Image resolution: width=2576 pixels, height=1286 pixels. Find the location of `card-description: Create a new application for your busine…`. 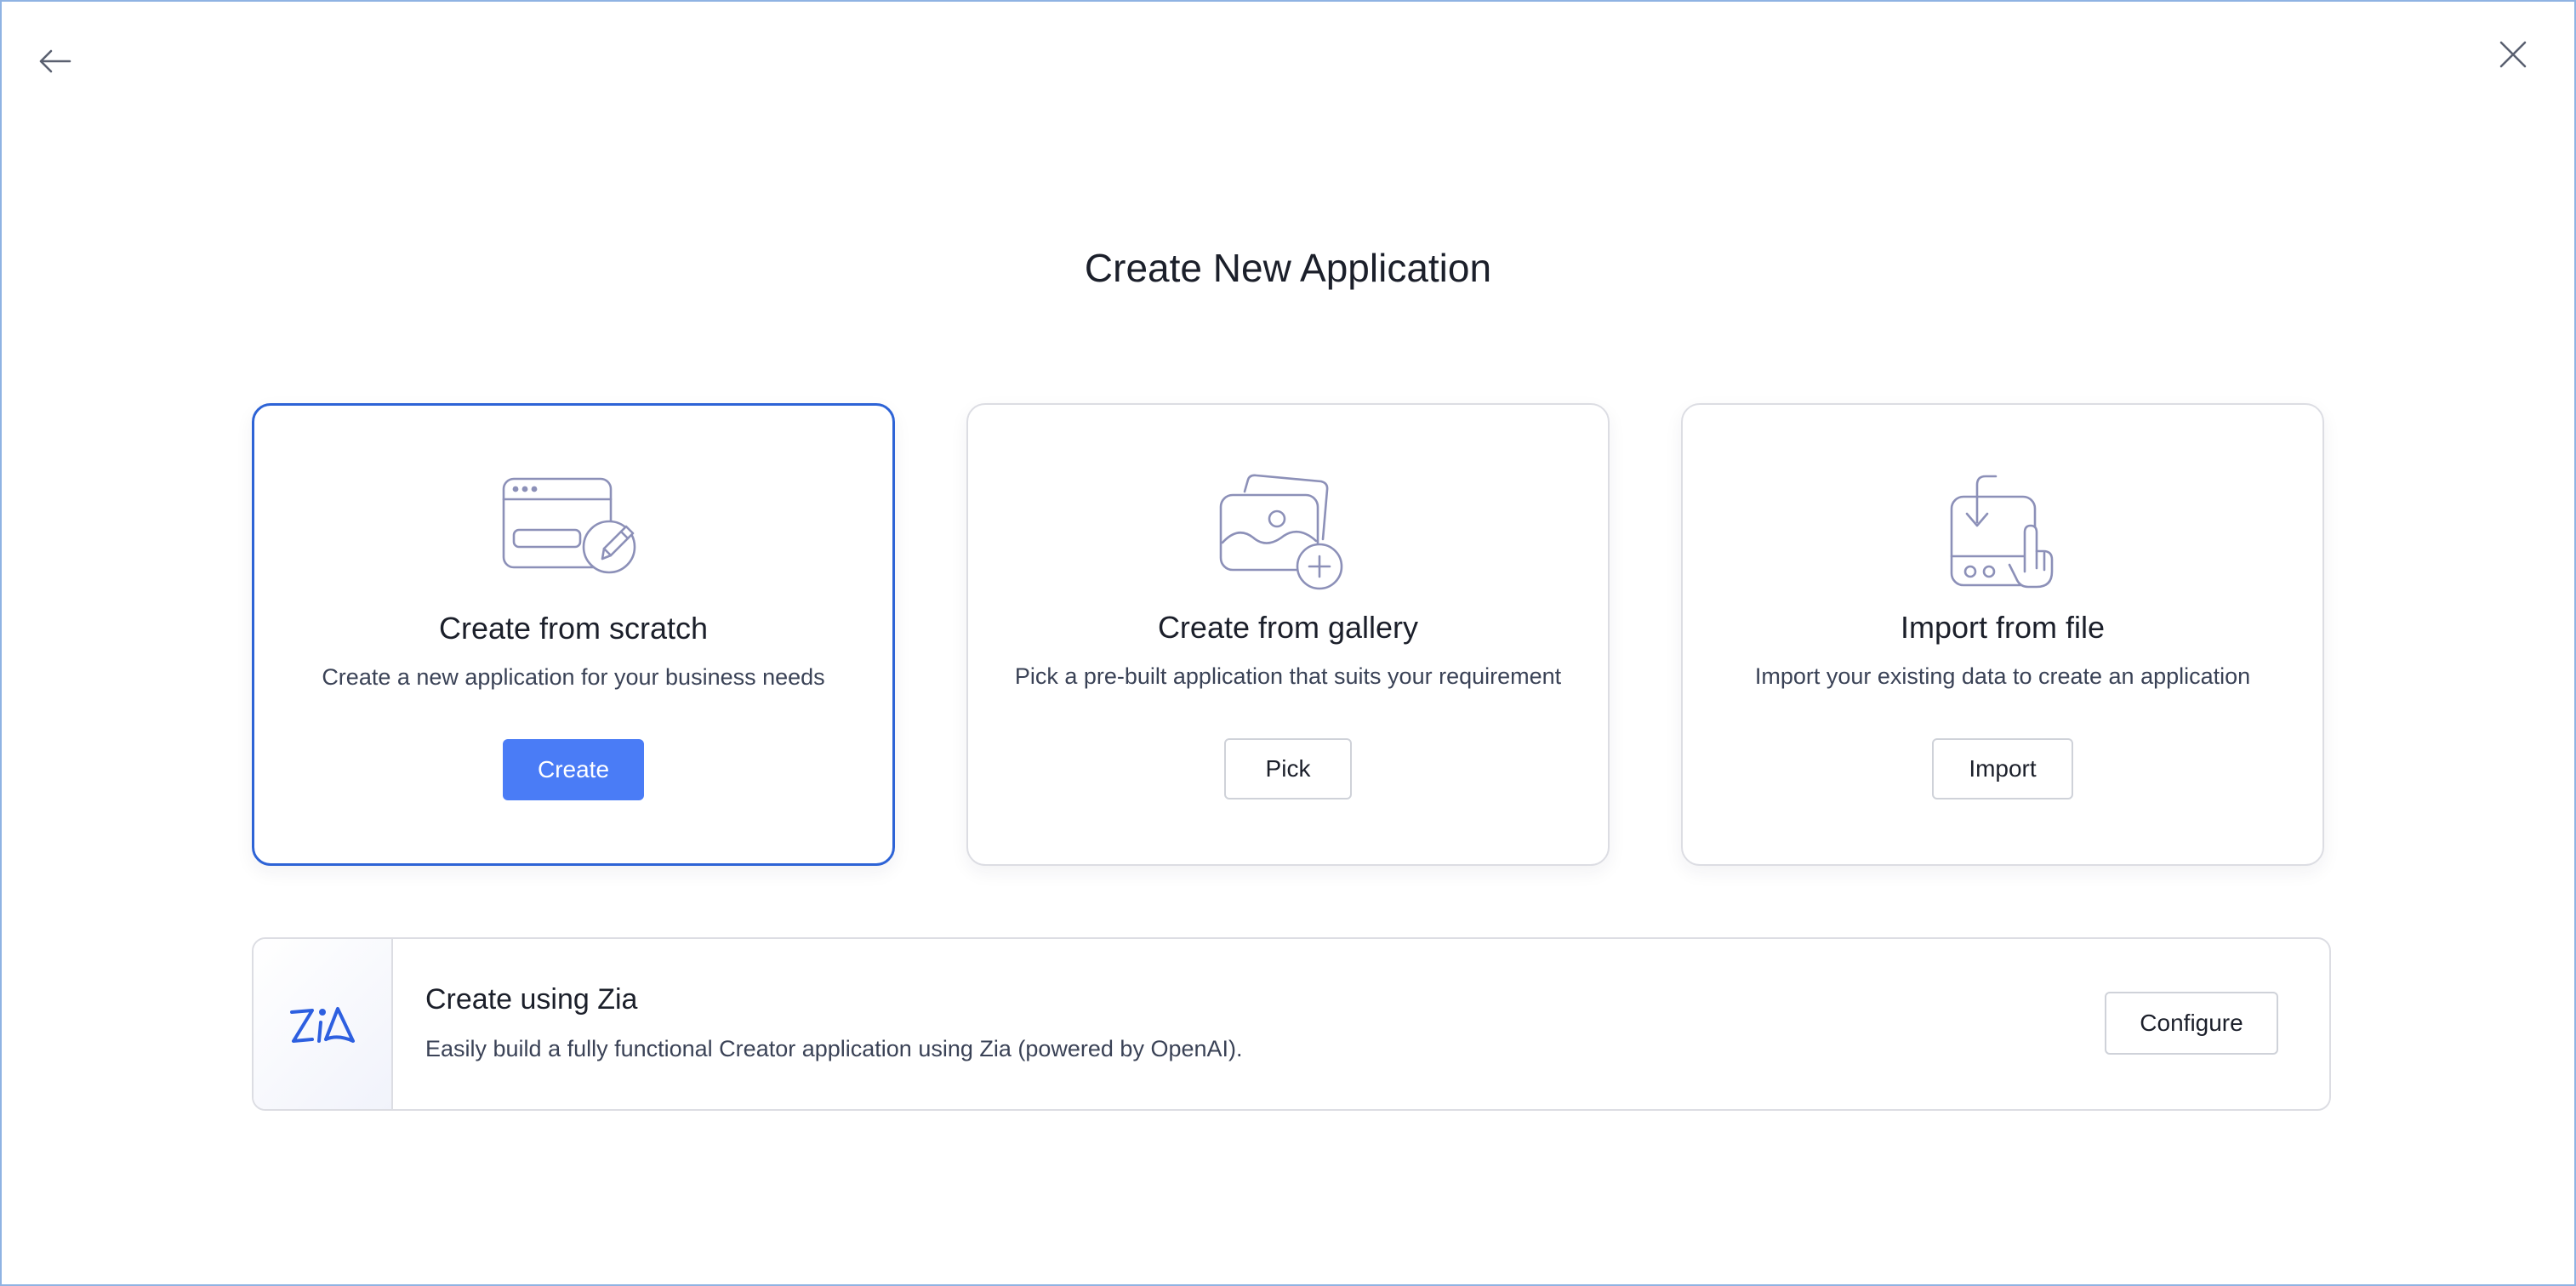

card-description: Create a new application for your busine… is located at coordinates (573, 677).